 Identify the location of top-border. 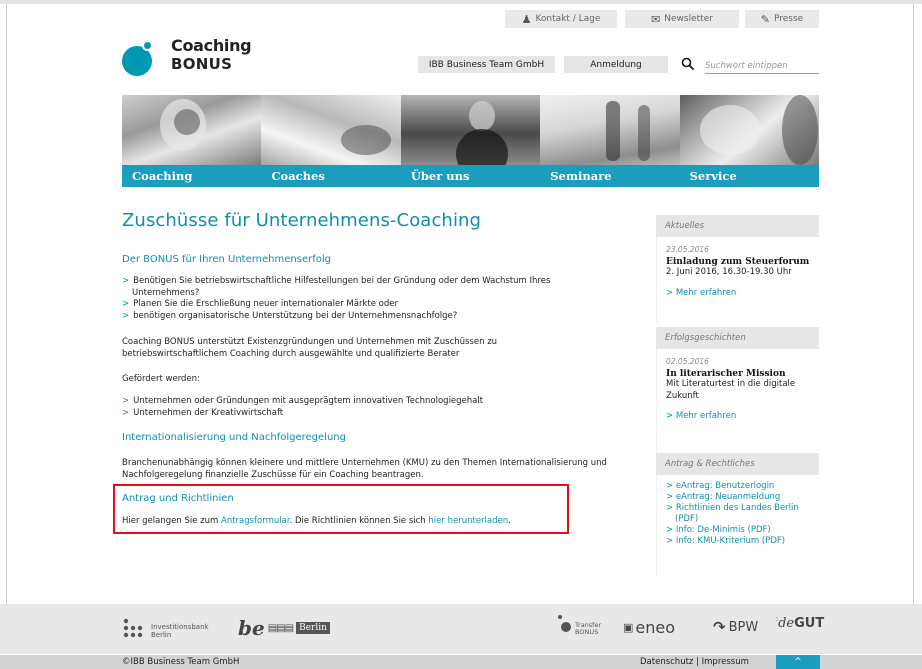
(461, 2).